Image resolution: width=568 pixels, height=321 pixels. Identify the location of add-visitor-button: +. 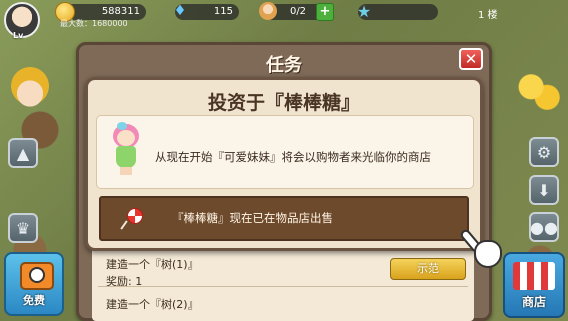
(325, 12).